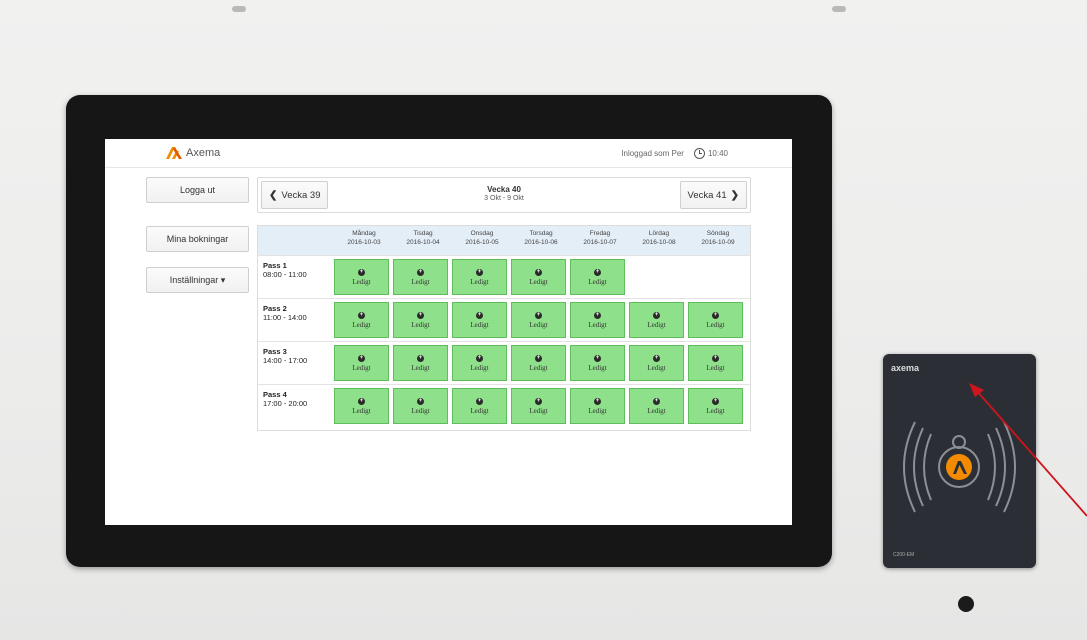 The width and height of the screenshot is (1087, 640). I want to click on week-range: 3 Okt - 9 Okt, so click(504, 198).